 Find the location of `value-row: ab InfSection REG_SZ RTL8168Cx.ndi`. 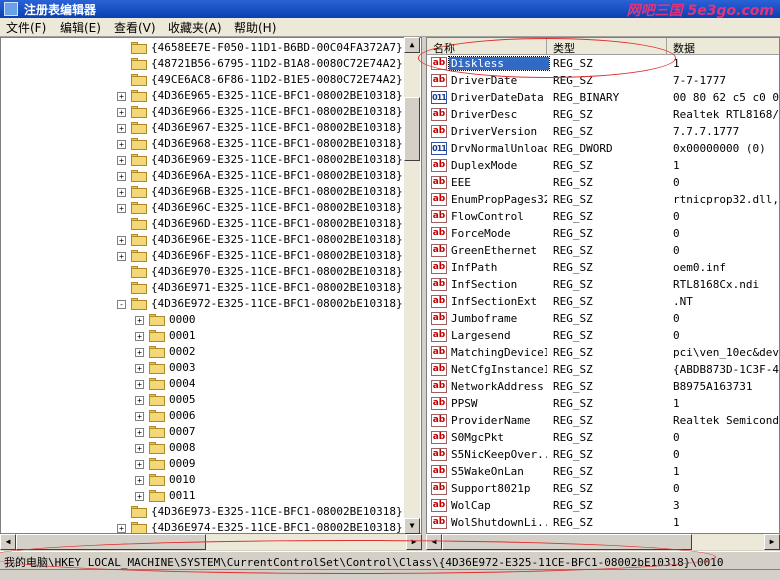

value-row: ab InfSection REG_SZ RTL8168Cx.ndi is located at coordinates (603, 284).